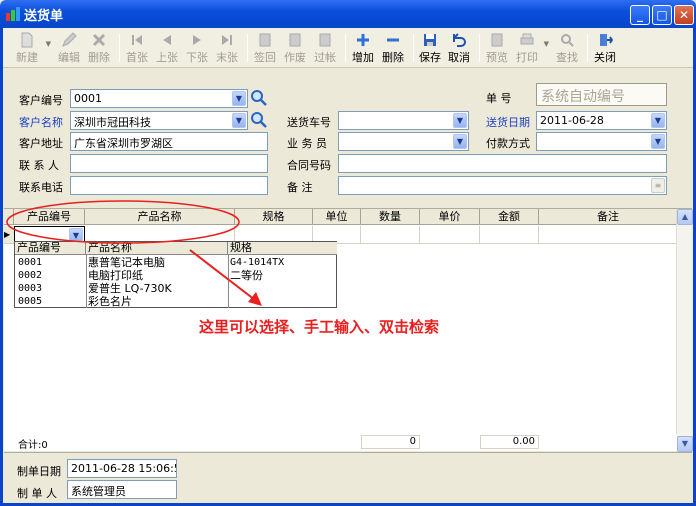  What do you see at coordinates (255, 299) in the screenshot?
I see `annotation-arrow-head` at bounding box center [255, 299].